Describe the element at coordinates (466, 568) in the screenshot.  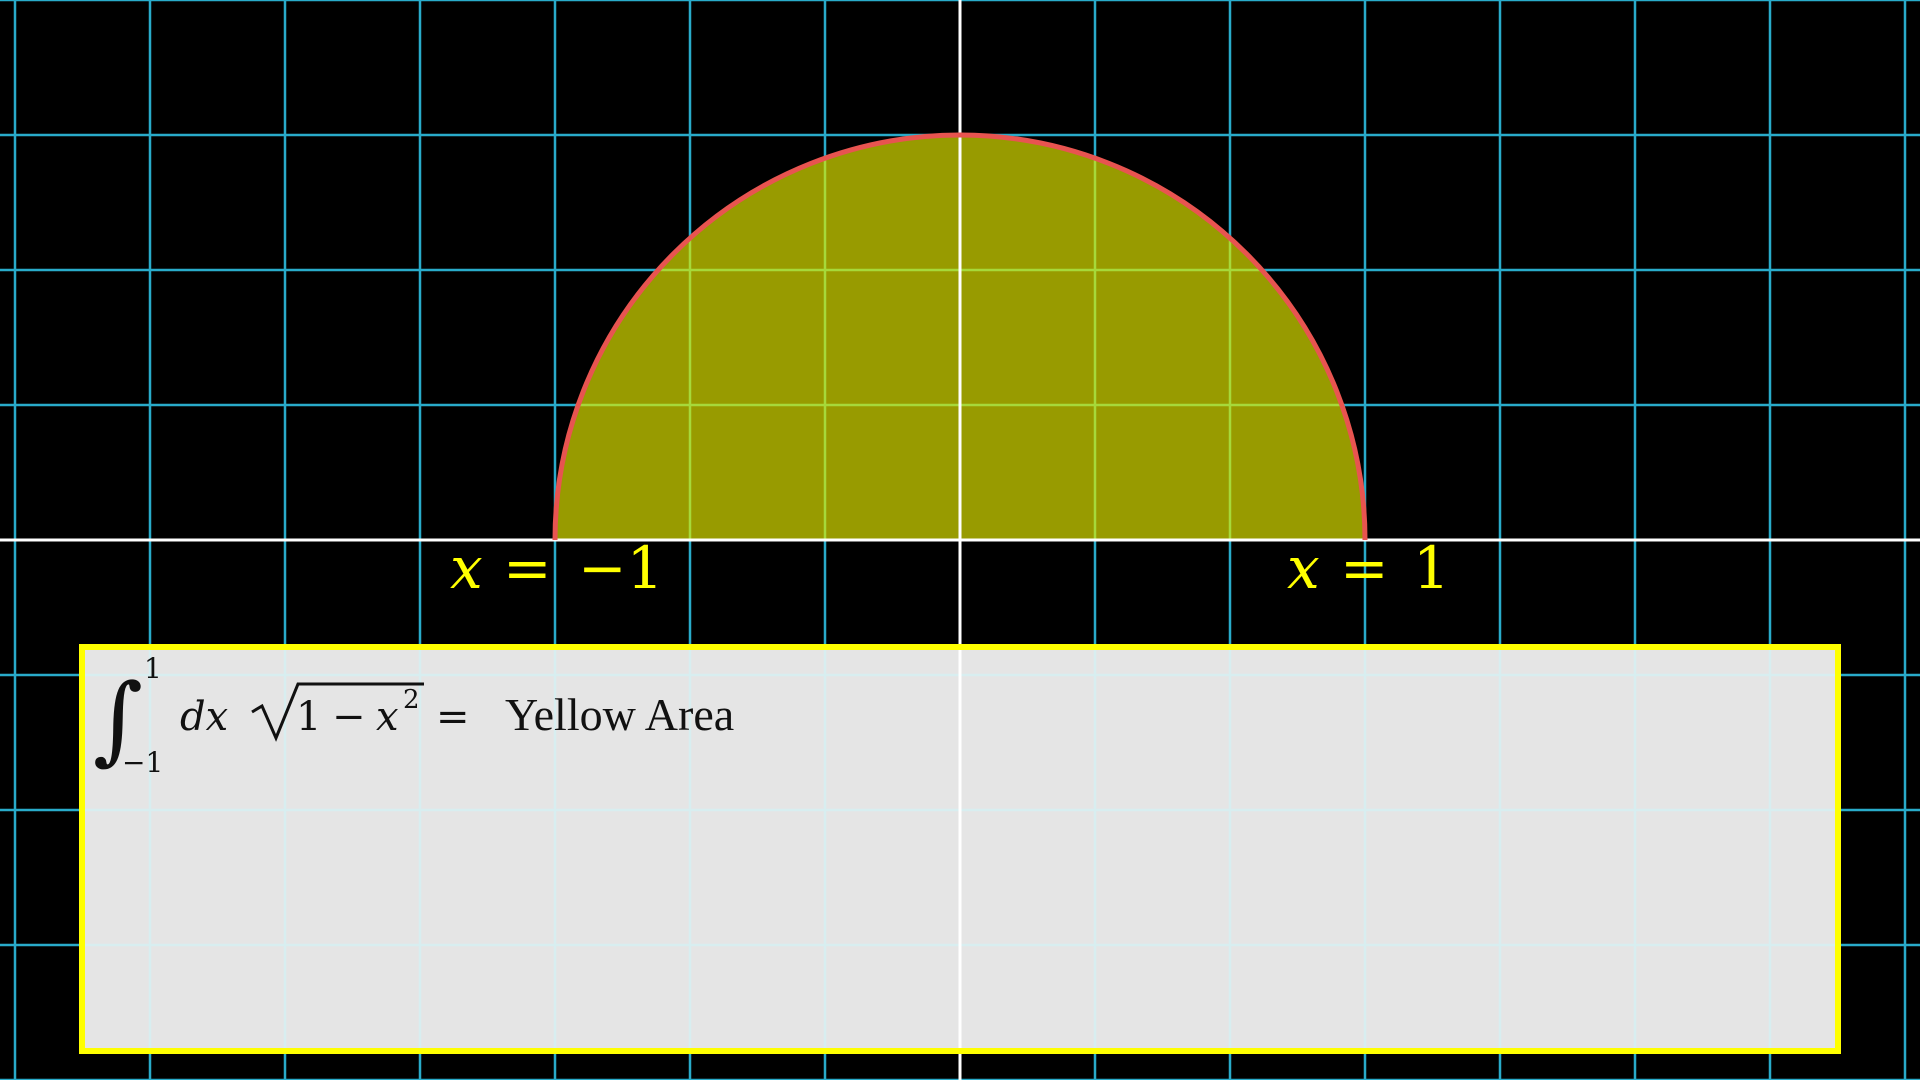
I see `left-bound-var: x` at that location.